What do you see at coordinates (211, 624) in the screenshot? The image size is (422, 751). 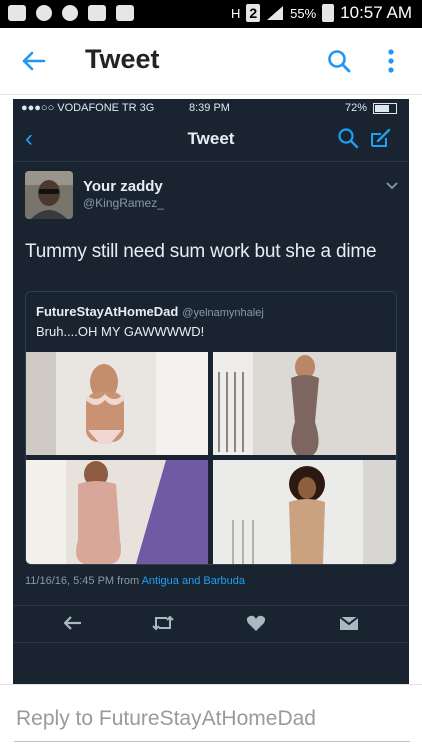 I see `action-bar` at bounding box center [211, 624].